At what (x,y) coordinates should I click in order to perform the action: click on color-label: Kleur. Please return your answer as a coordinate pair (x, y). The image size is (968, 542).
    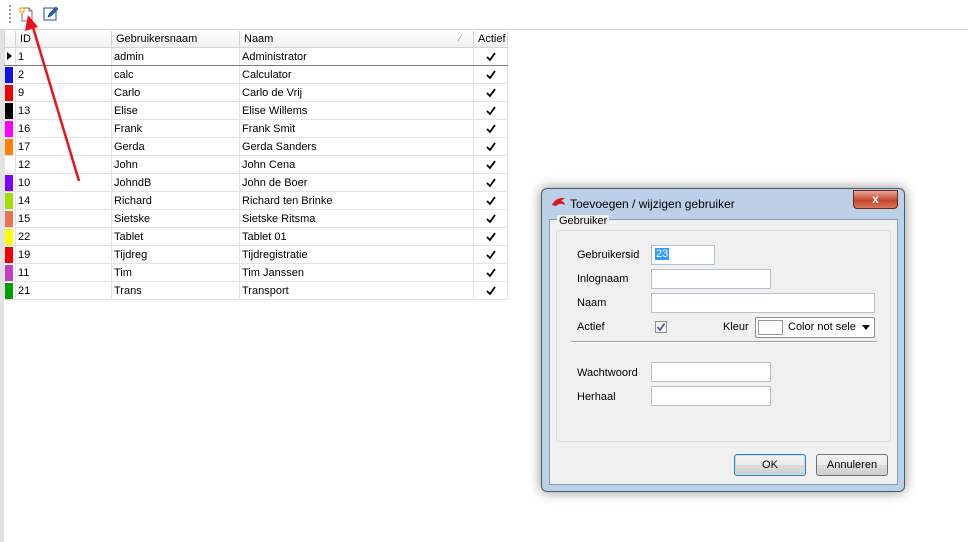
    Looking at the image, I should click on (736, 327).